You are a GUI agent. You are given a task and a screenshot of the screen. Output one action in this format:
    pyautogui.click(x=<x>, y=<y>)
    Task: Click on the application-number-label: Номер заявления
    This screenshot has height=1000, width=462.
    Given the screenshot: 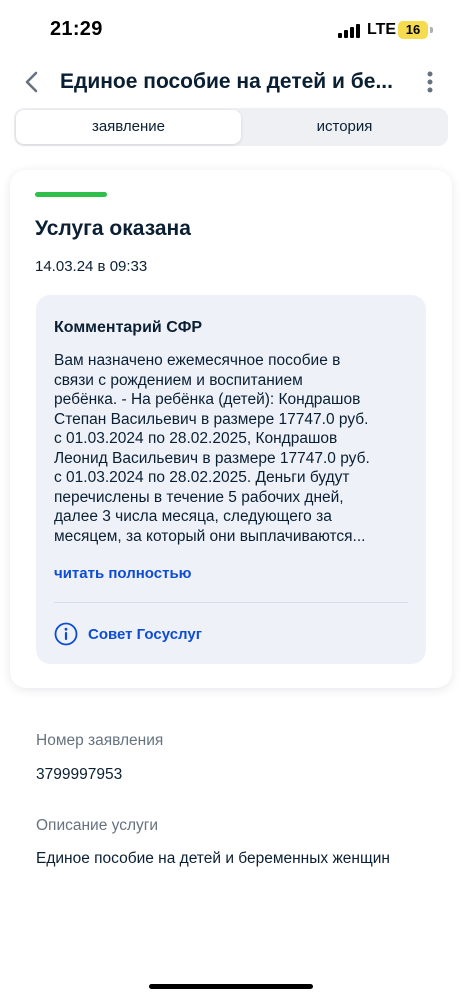 What is the action you would take?
    pyautogui.click(x=100, y=740)
    